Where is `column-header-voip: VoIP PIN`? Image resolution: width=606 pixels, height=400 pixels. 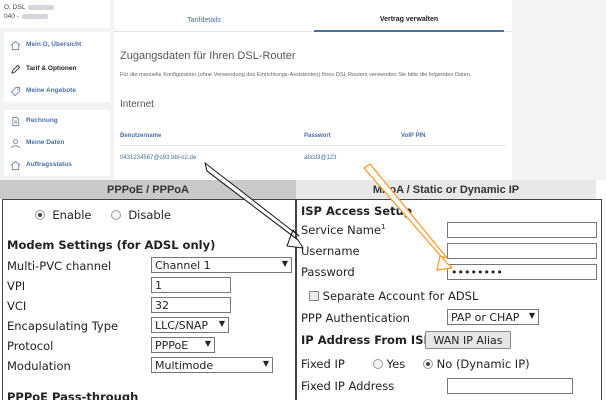
column-header-voip: VoIP PIN is located at coordinates (413, 136).